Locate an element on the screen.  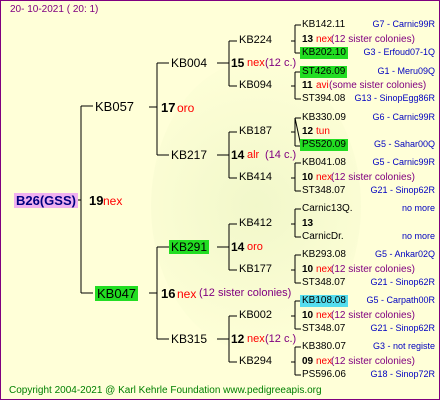
gen3-note-4: (12 c.) is located at coordinates (281, 339).